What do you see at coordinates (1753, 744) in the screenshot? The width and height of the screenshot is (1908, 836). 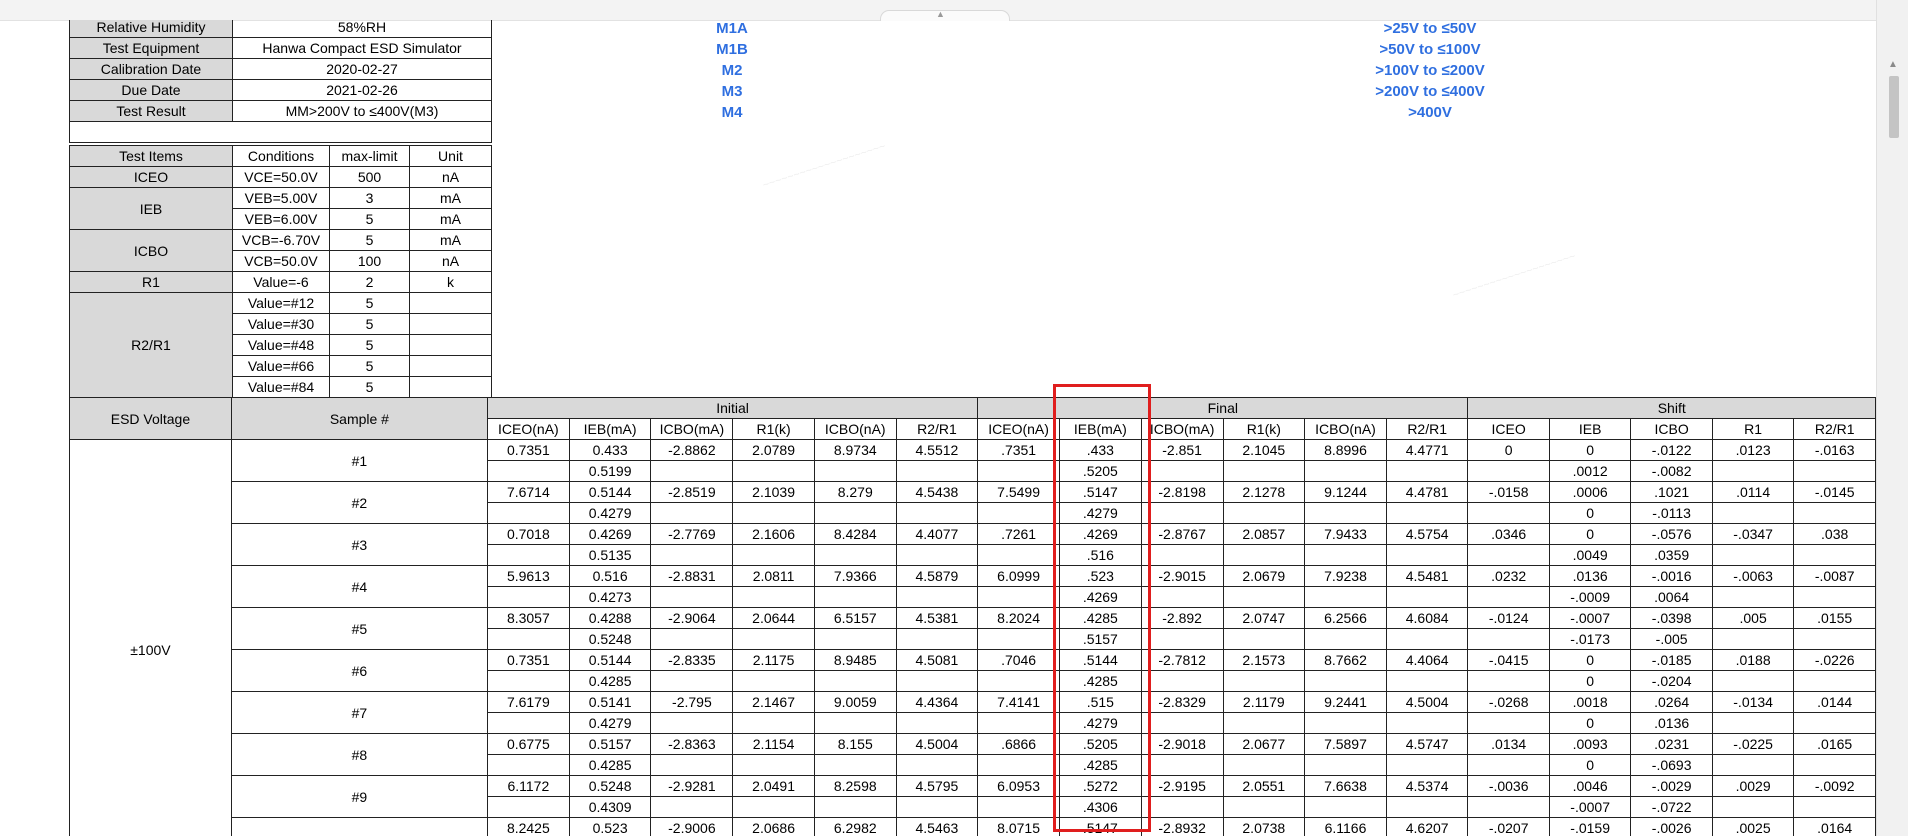 I see `value-cell: -.0225` at bounding box center [1753, 744].